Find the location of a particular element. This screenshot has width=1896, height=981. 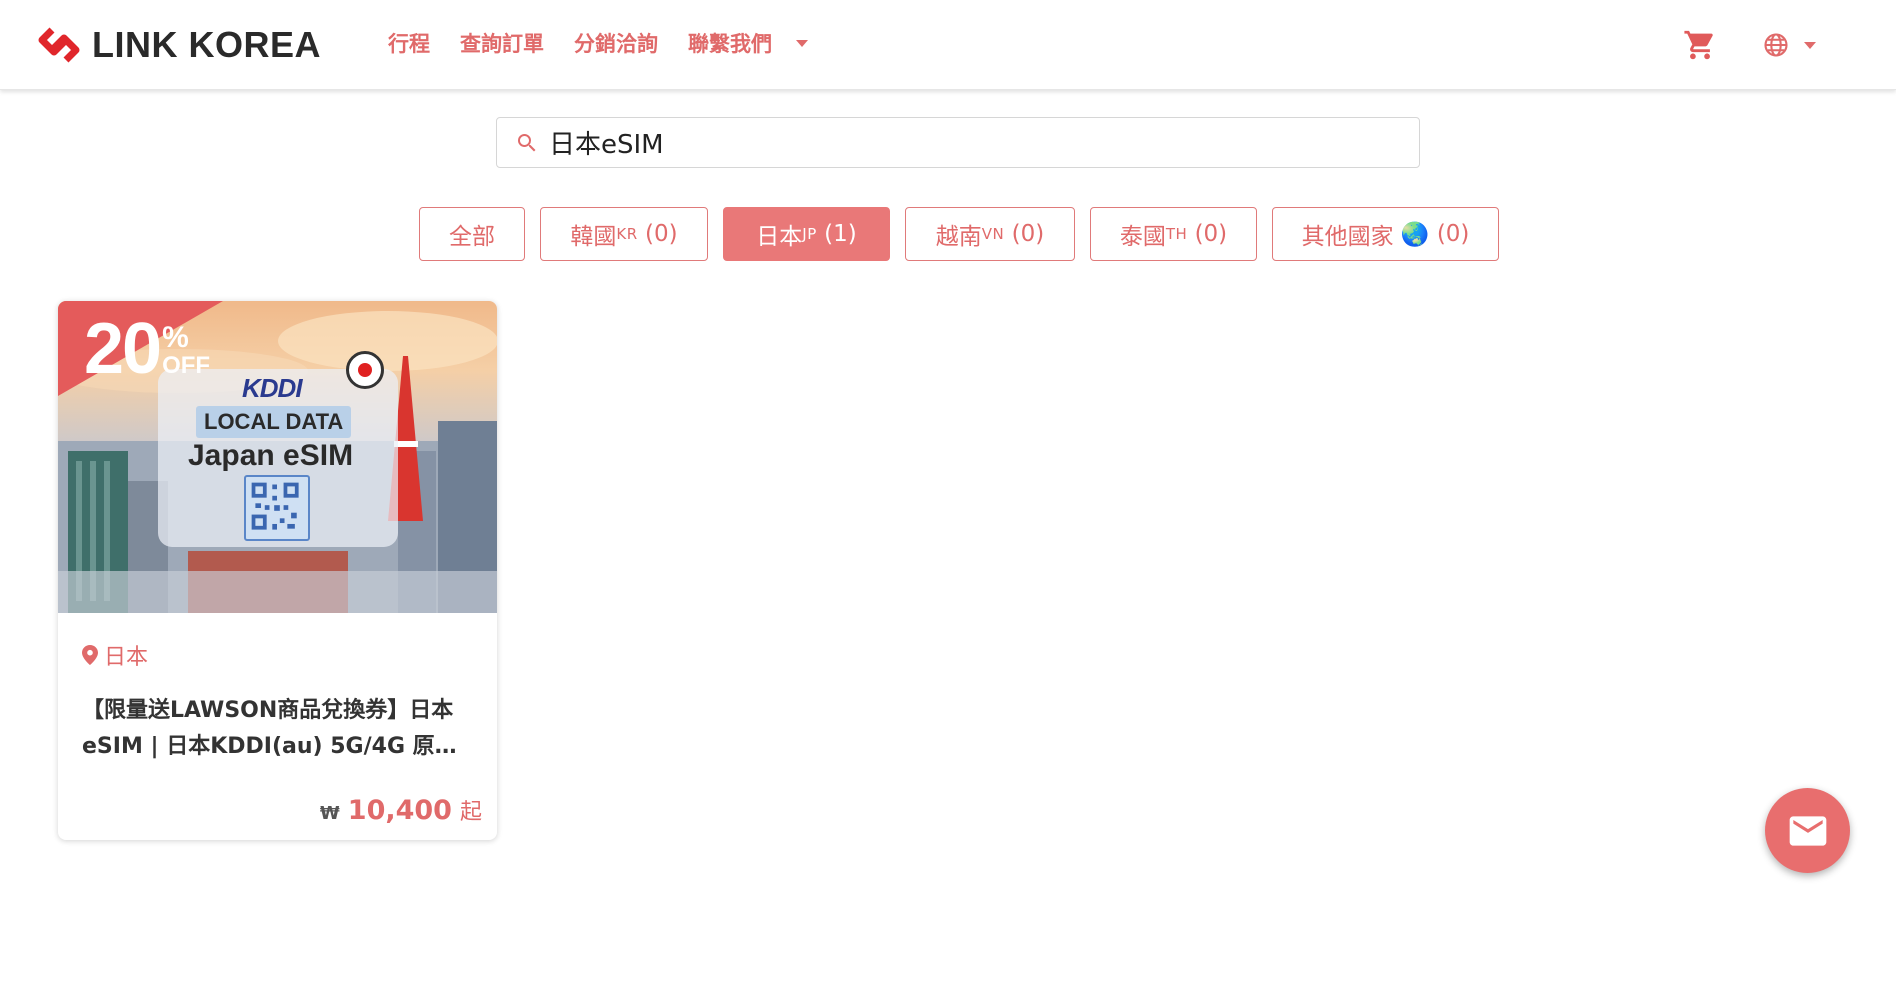

filter-other-countries: 其他國家 🌏 (0) is located at coordinates (1385, 234).